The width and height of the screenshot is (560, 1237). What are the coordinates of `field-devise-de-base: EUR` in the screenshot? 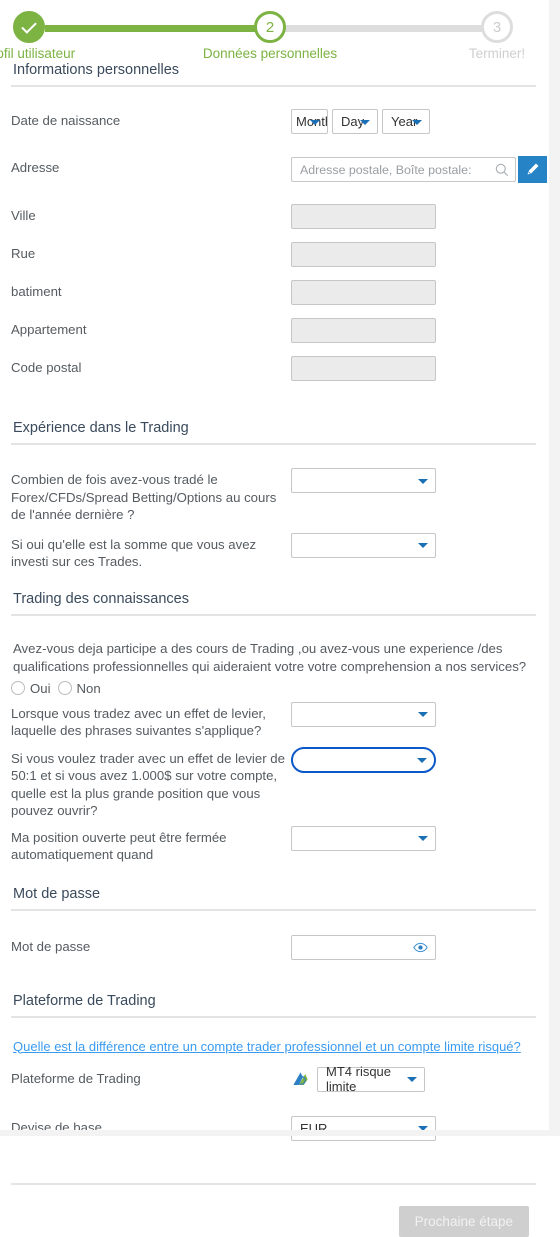 It's located at (413, 1128).